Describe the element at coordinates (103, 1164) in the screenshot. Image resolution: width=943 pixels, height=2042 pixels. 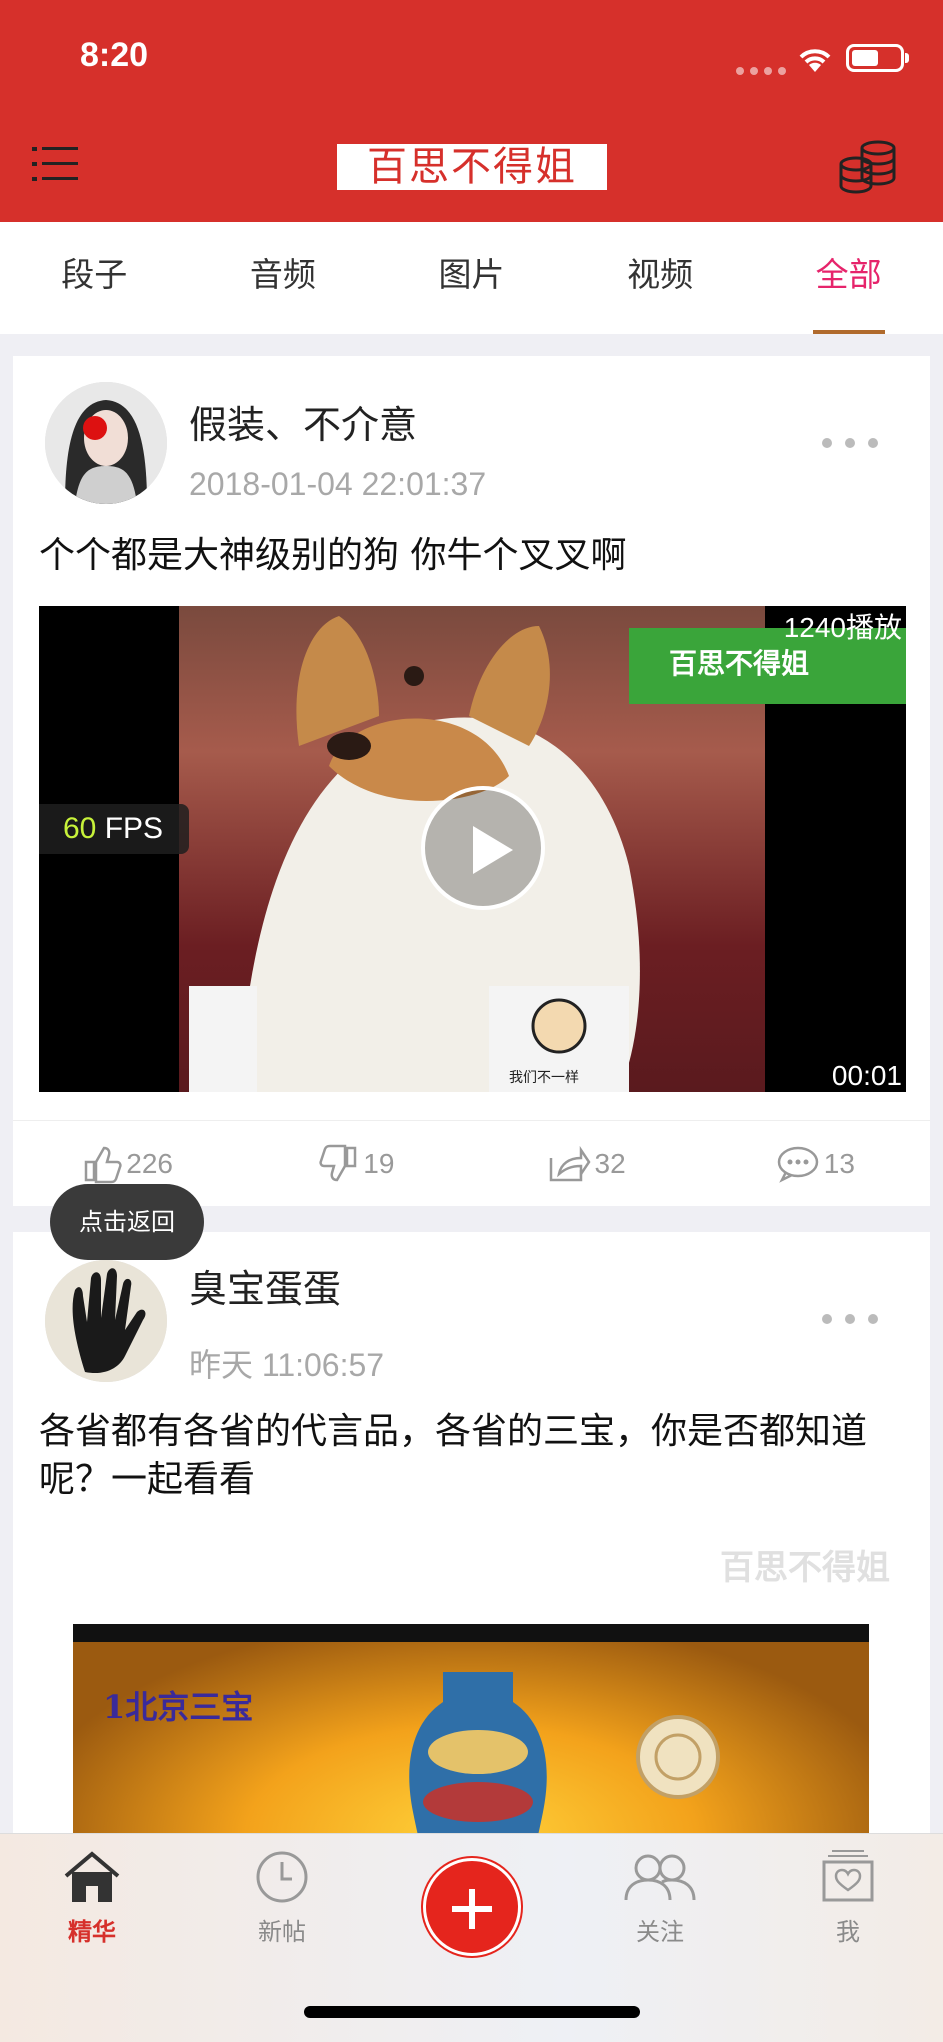
I see `thumbs-up-icon` at that location.